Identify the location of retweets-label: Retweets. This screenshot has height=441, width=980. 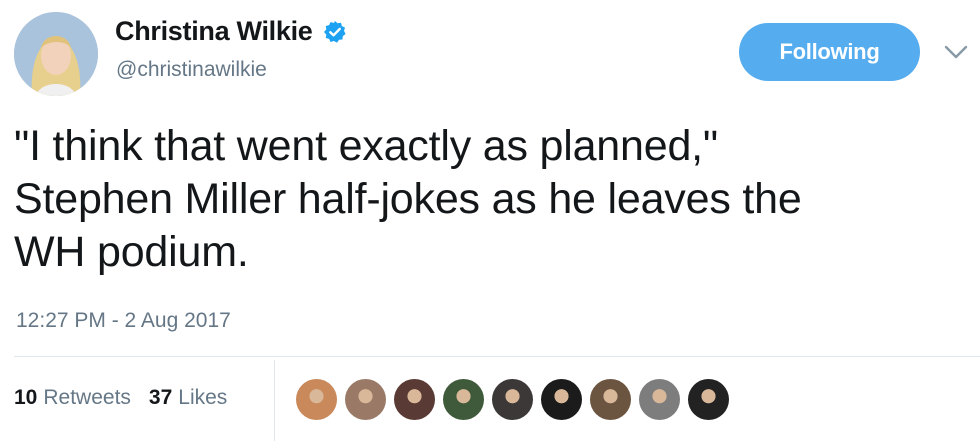
(87, 397).